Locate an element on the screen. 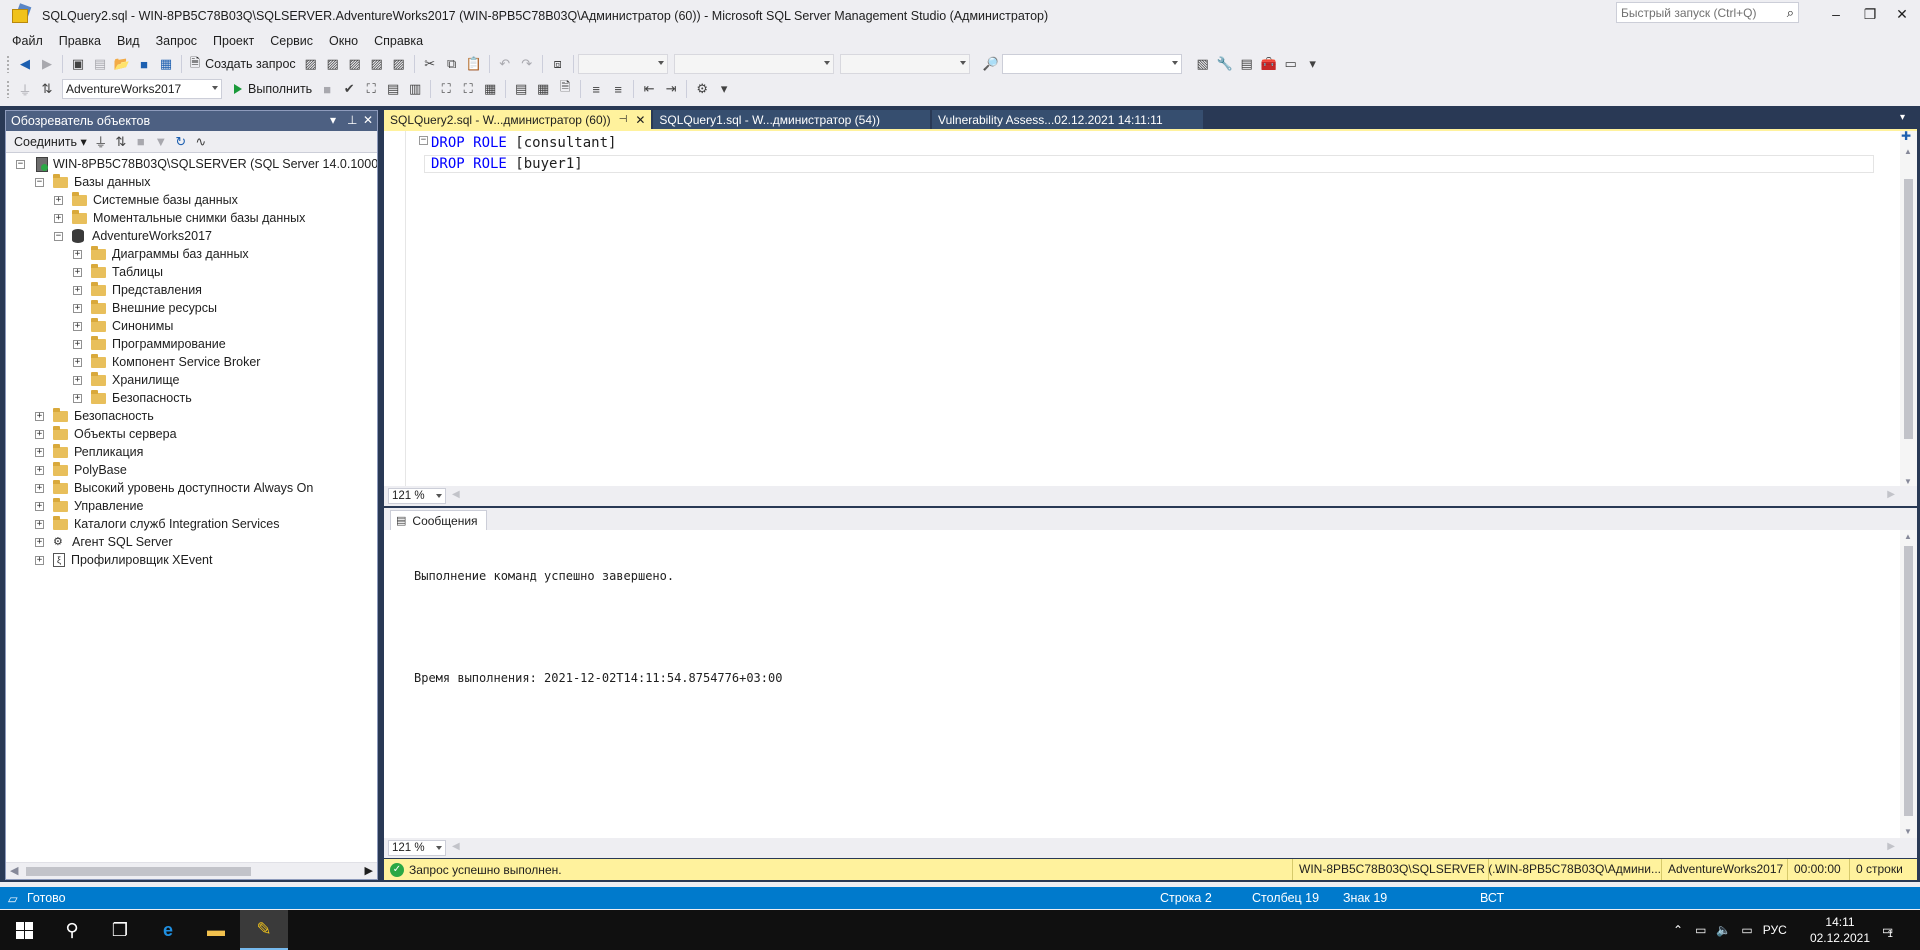  tree-node: + Управление is located at coordinates (89, 506).